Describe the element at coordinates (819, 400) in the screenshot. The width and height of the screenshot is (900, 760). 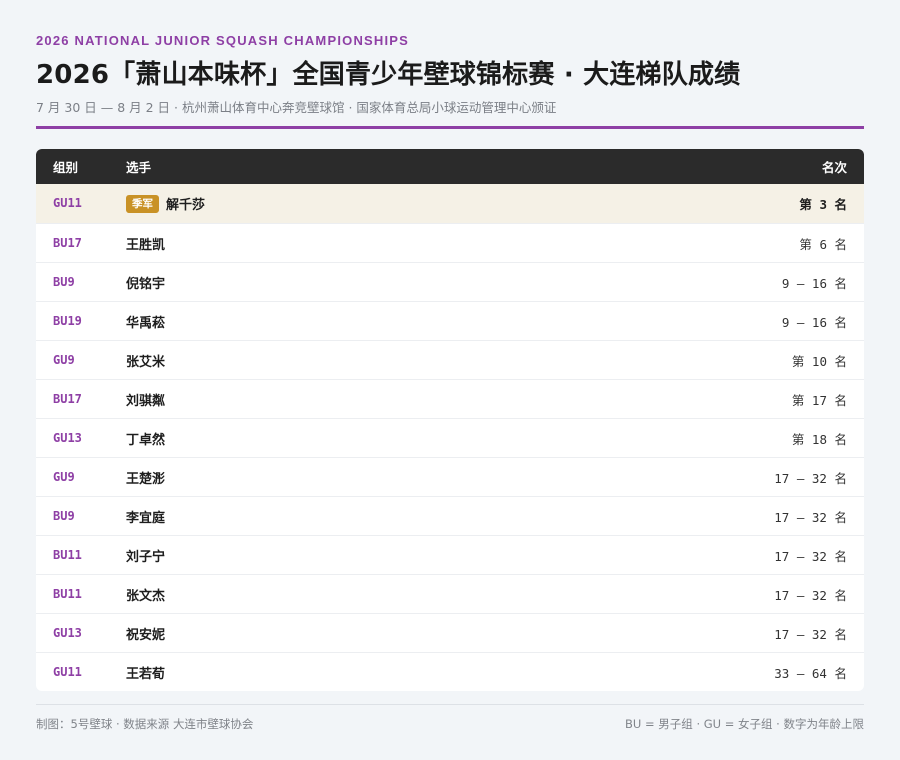
I see `rank-text: 第 17 名` at that location.